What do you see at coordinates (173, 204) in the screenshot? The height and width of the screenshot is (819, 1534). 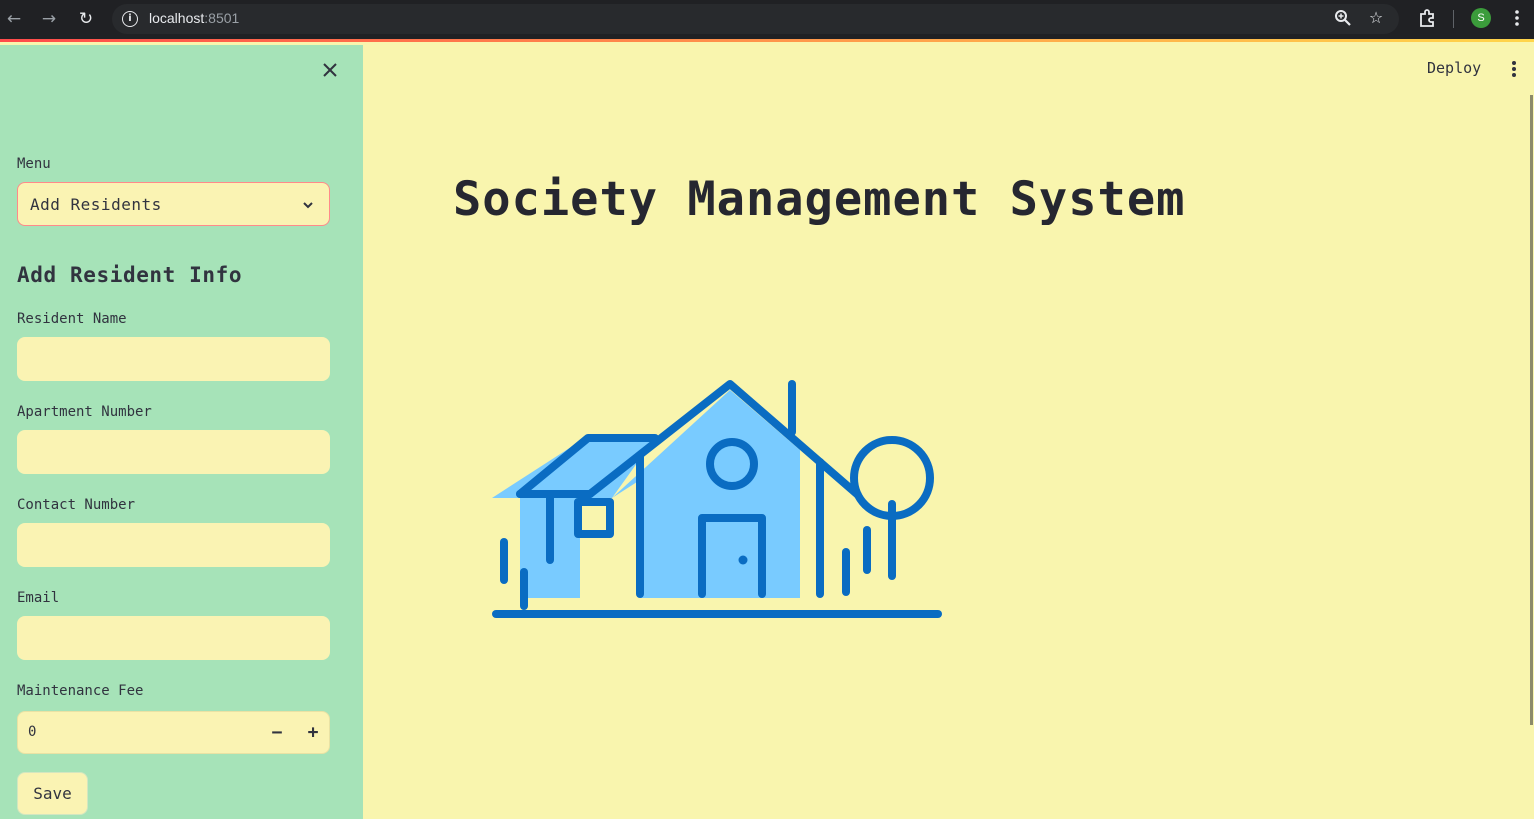 I see `menu-select: Add Residents` at bounding box center [173, 204].